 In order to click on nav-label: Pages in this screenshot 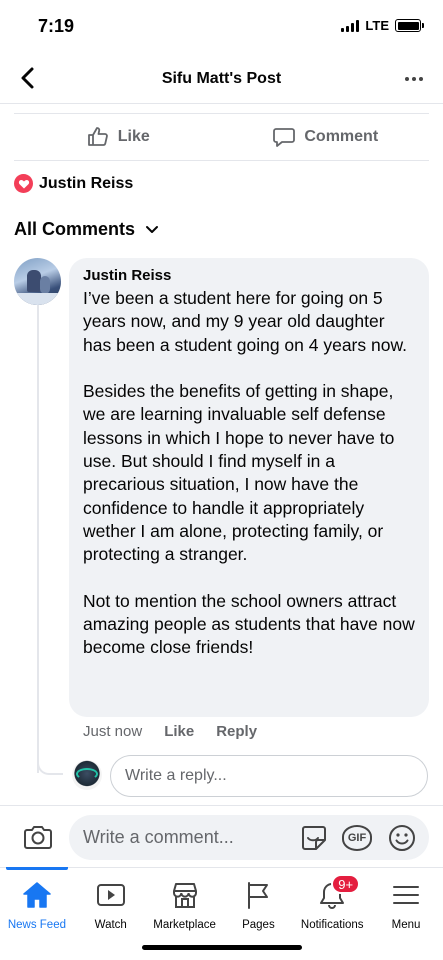, I will do `click(258, 925)`.